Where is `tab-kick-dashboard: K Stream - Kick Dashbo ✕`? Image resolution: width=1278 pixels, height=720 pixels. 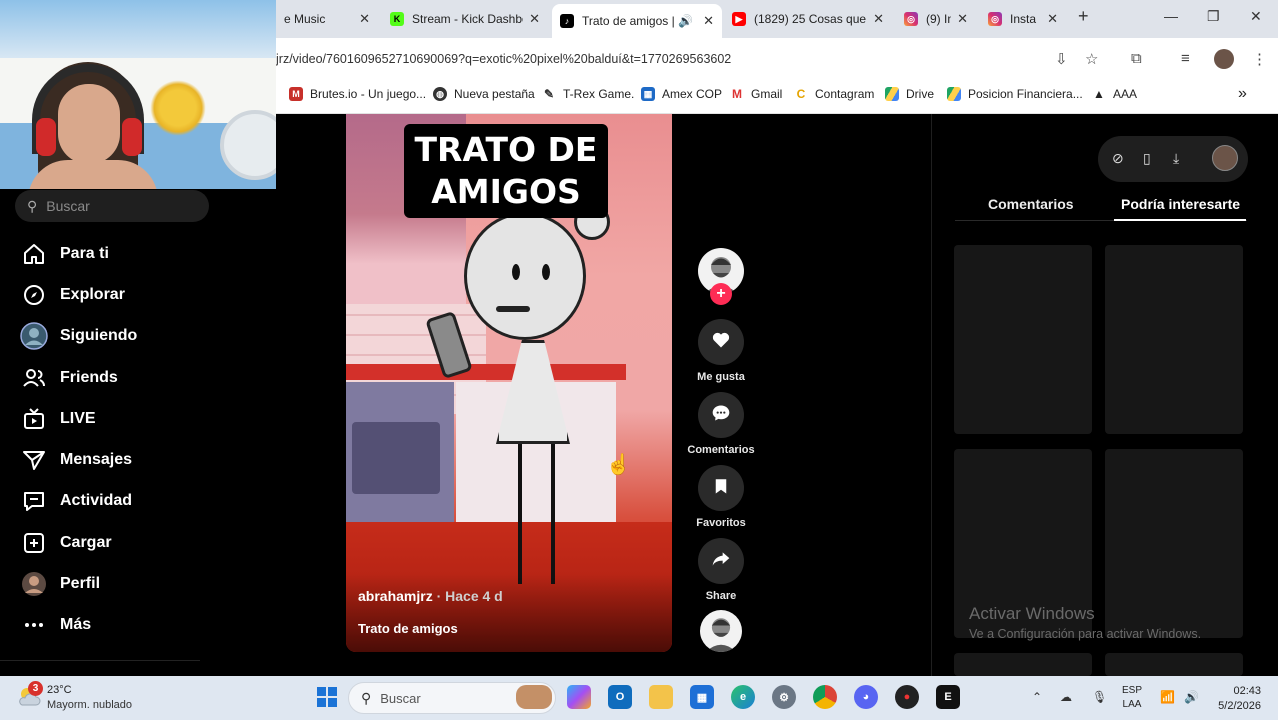
tab-kick-dashboard: K Stream - Kick Dashbo ✕ is located at coordinates (465, 19).